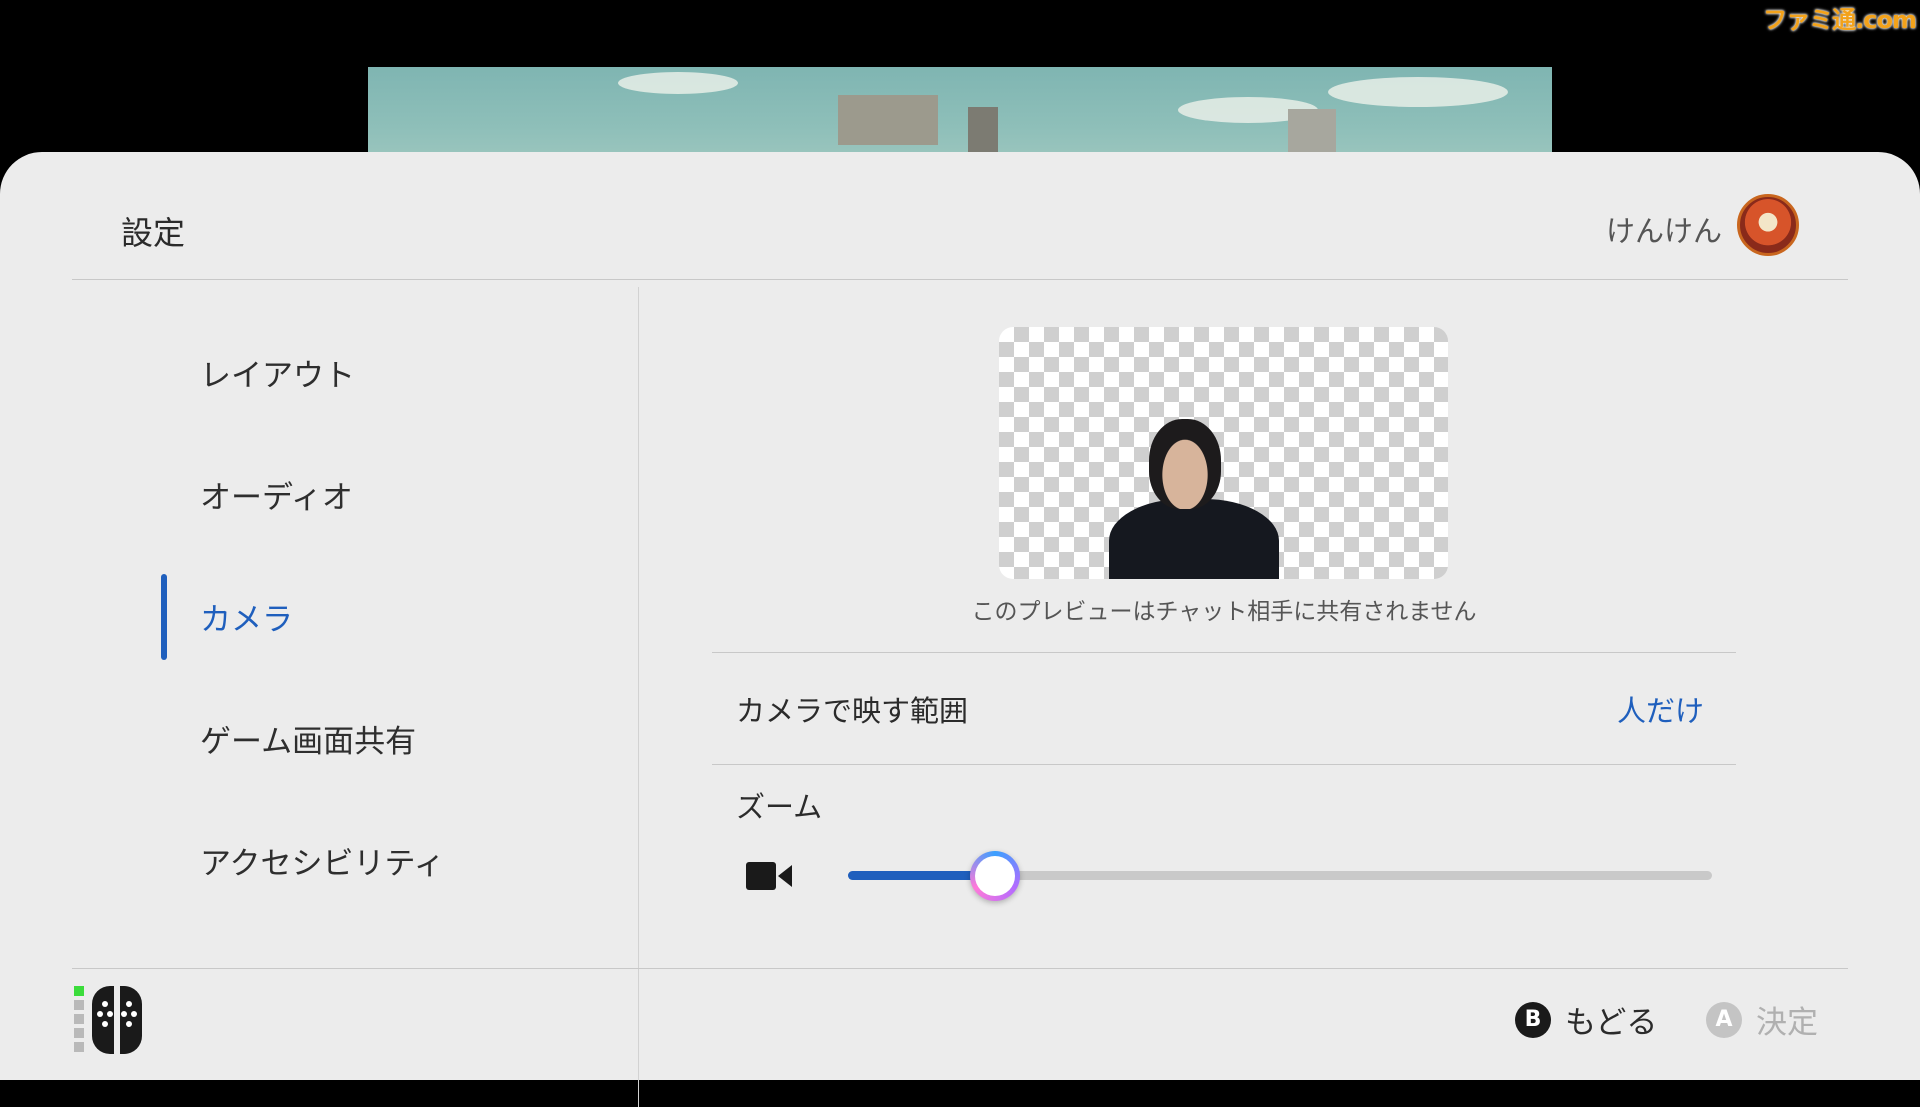 This screenshot has height=1107, width=1920. I want to click on camera-preview, so click(1223, 453).